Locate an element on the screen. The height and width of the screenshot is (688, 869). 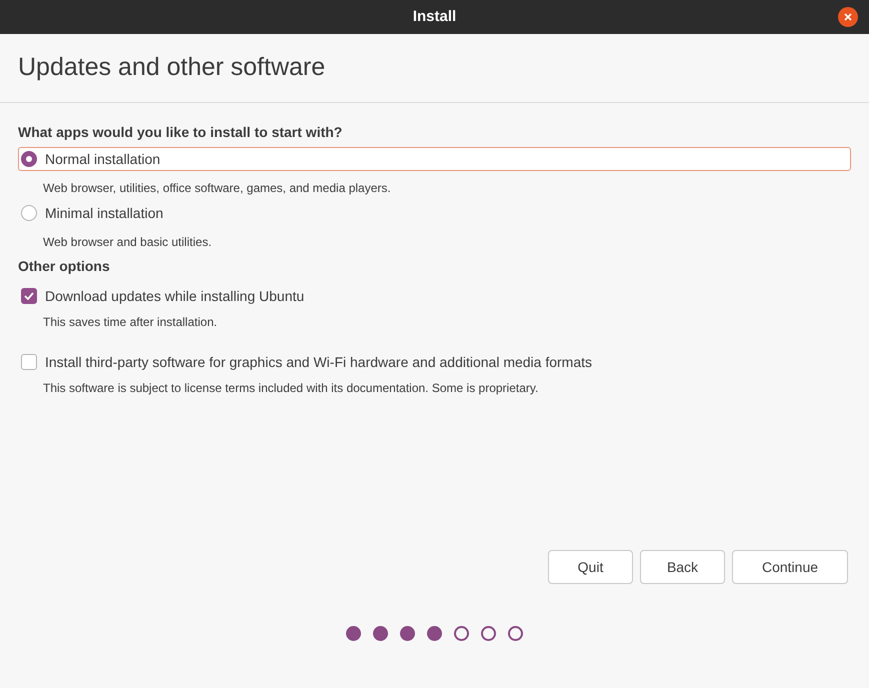
close-icon is located at coordinates (848, 17).